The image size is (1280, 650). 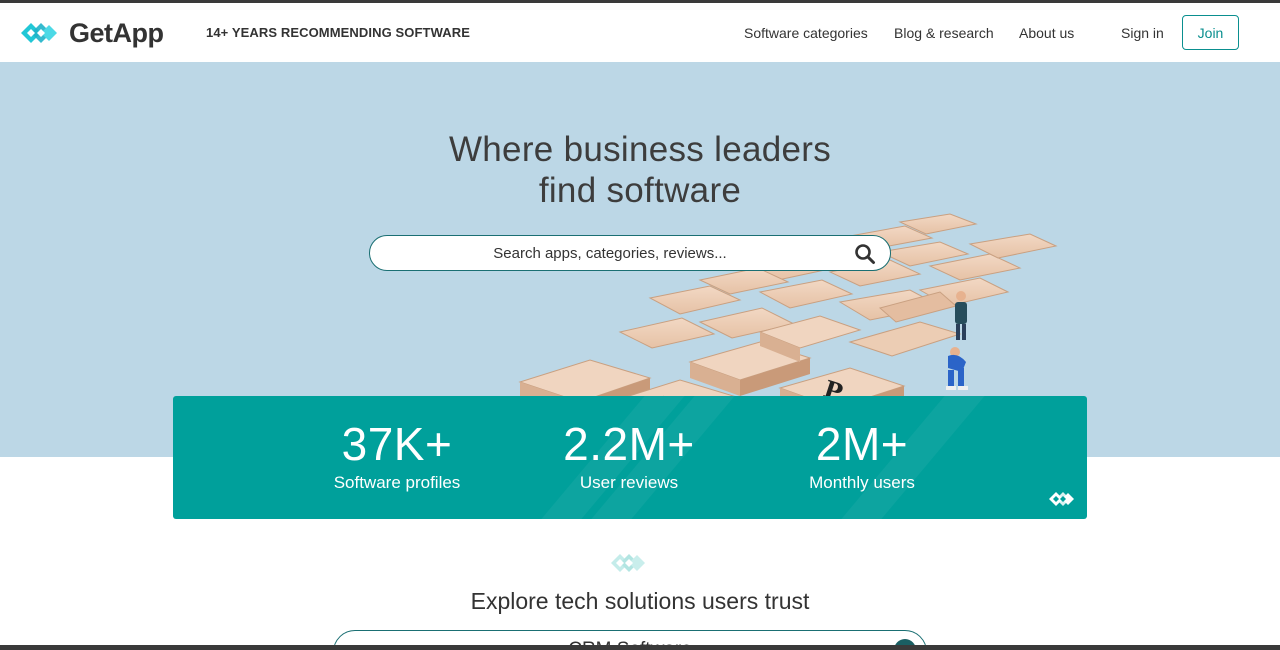 What do you see at coordinates (1046, 33) in the screenshot?
I see `nav-about-us: About us` at bounding box center [1046, 33].